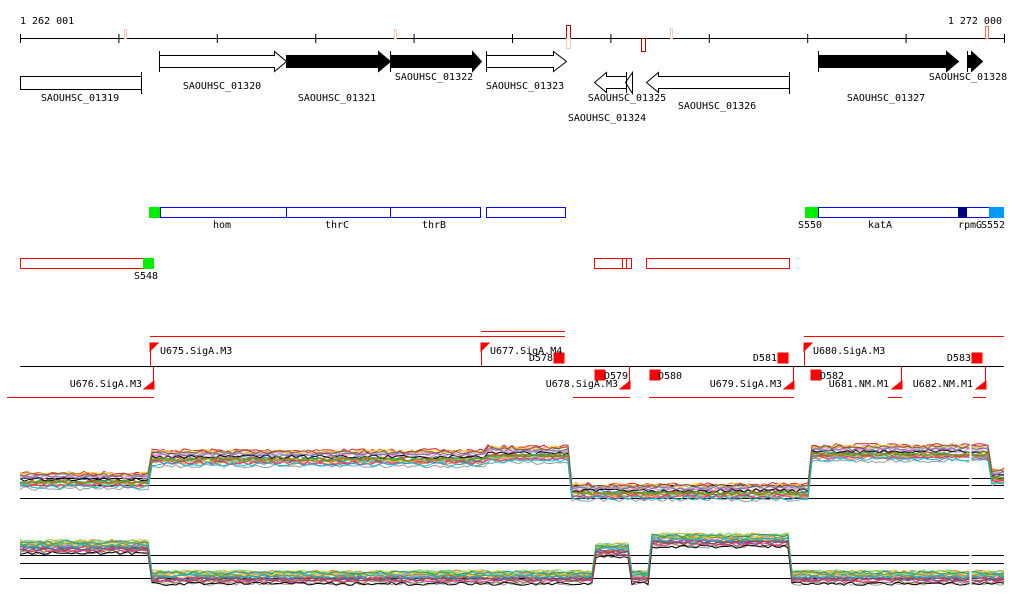 Image resolution: width=1024 pixels, height=611 pixels. What do you see at coordinates (223, 212) in the screenshot?
I see `gene-box-hom` at bounding box center [223, 212].